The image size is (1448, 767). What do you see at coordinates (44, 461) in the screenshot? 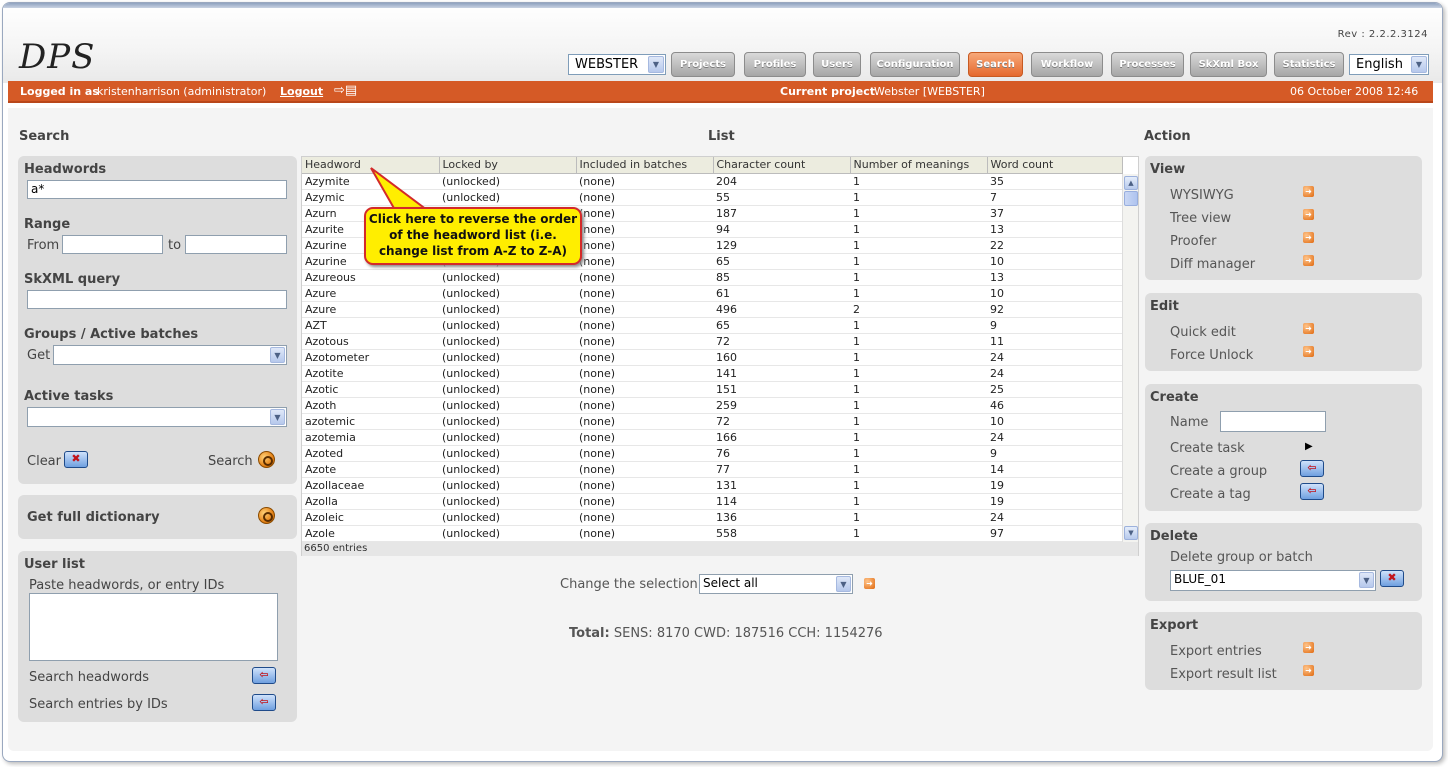
I see `clear-label: Clear` at bounding box center [44, 461].